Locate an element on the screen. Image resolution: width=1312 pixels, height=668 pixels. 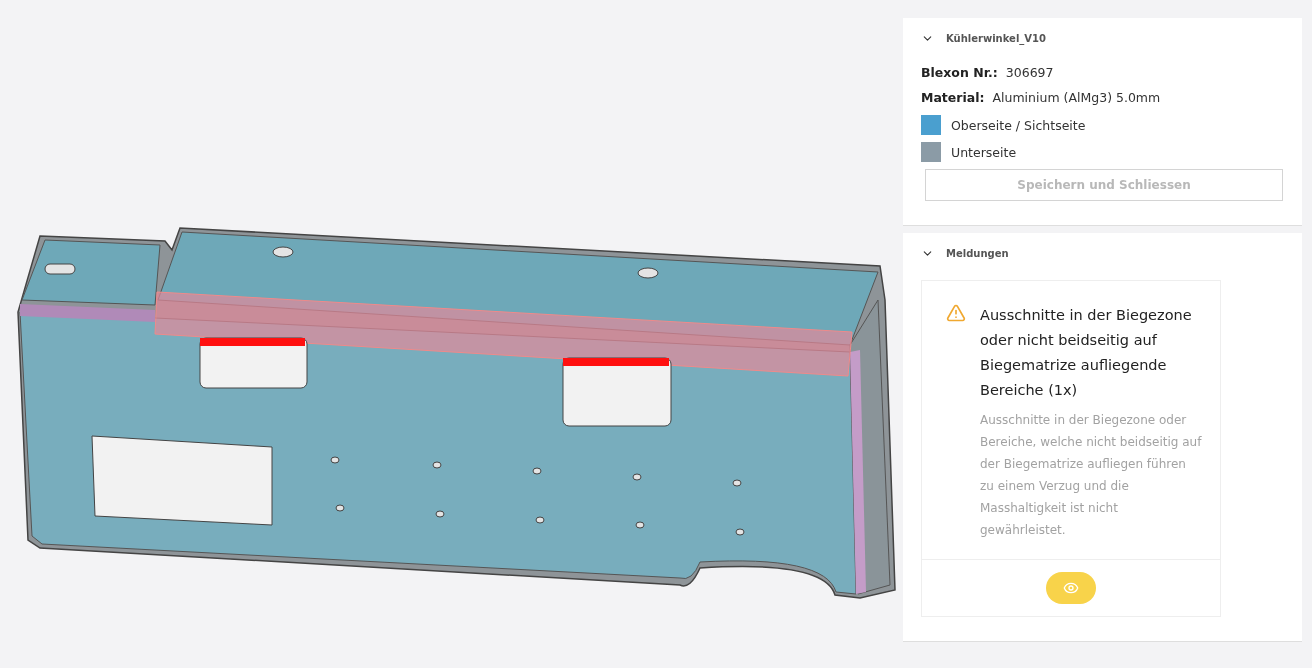
field-label: Blexon Nr.: is located at coordinates (959, 72).